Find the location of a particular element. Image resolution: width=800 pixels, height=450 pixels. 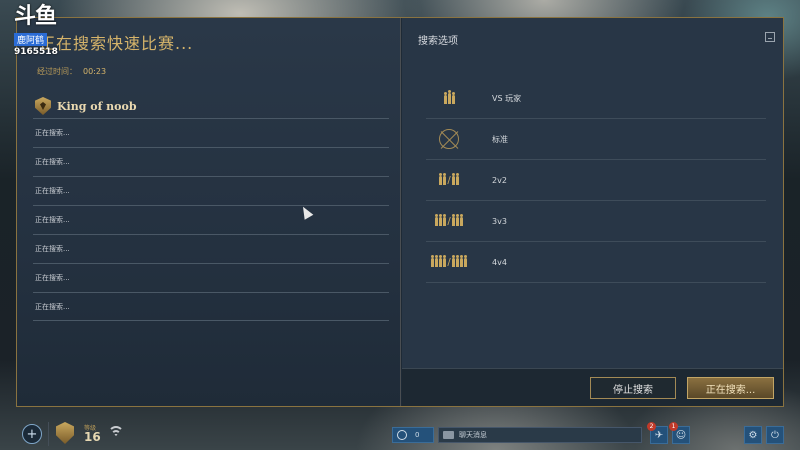

wifi-icon is located at coordinates (116, 433).